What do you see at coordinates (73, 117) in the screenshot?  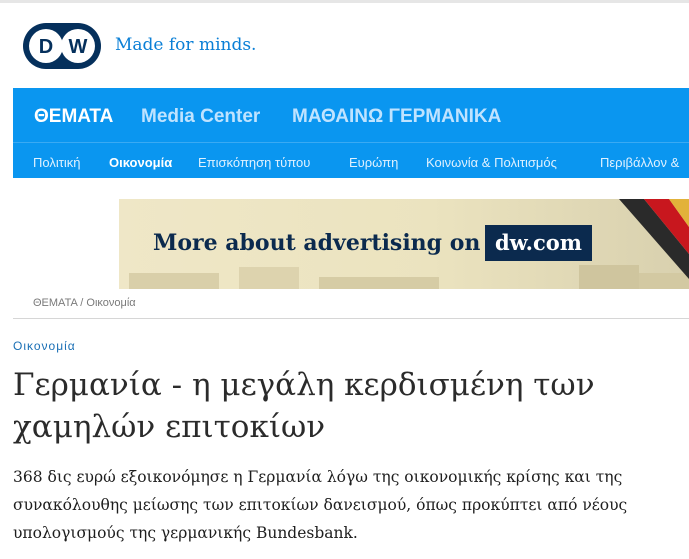 I see `nav-item-themata: ΘΕΜΑΤΑ` at bounding box center [73, 117].